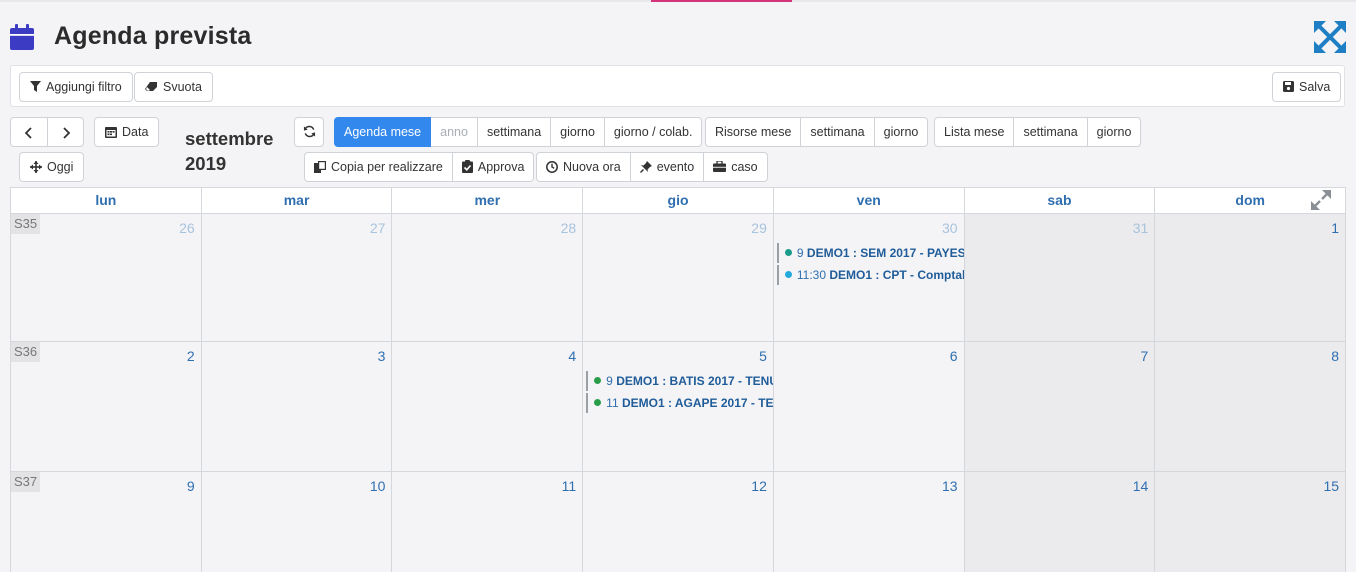 This screenshot has width=1356, height=572. What do you see at coordinates (26, 482) in the screenshot?
I see `week-number: S37` at bounding box center [26, 482].